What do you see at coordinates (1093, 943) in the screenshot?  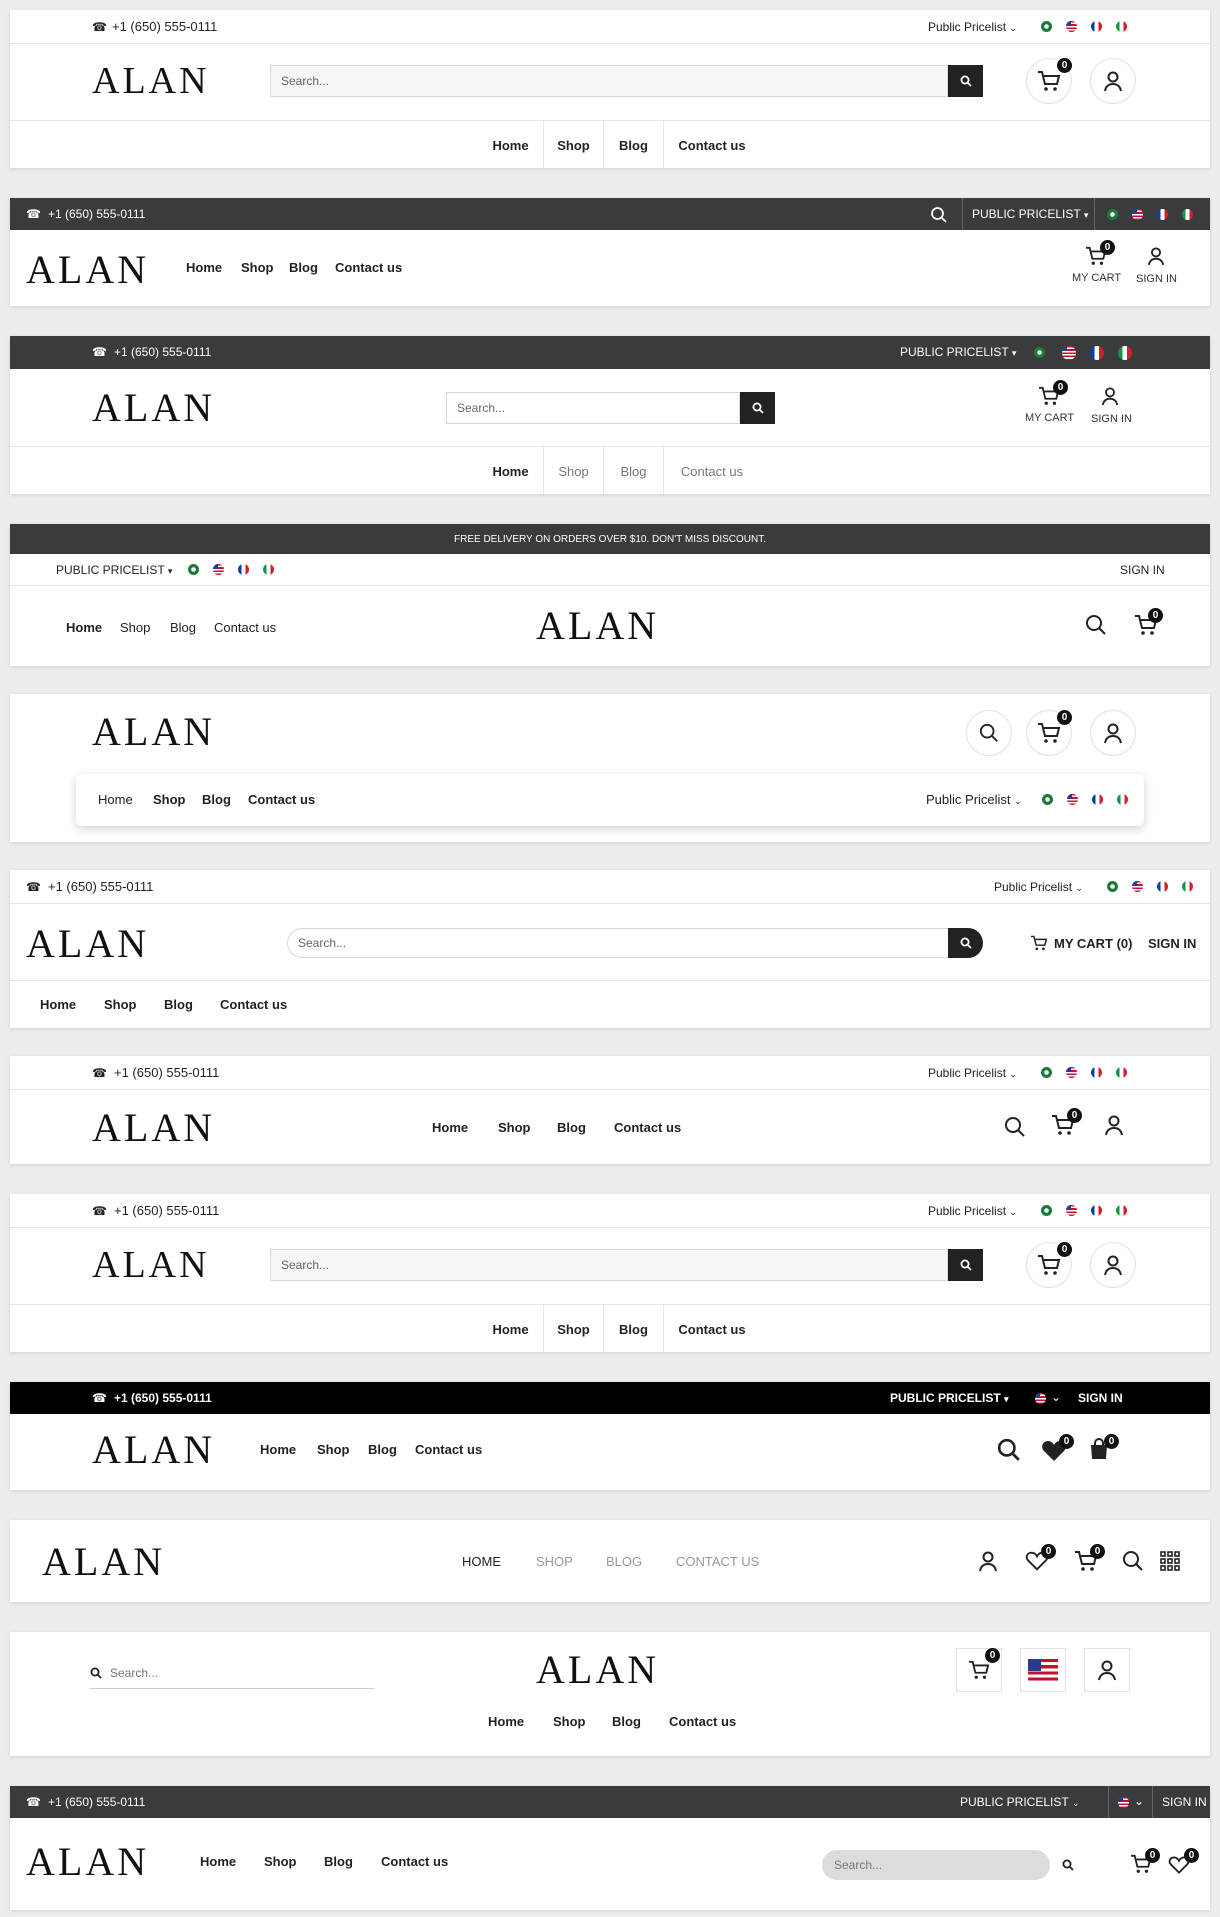 I see `my-cart-count: MY CART (0)` at bounding box center [1093, 943].